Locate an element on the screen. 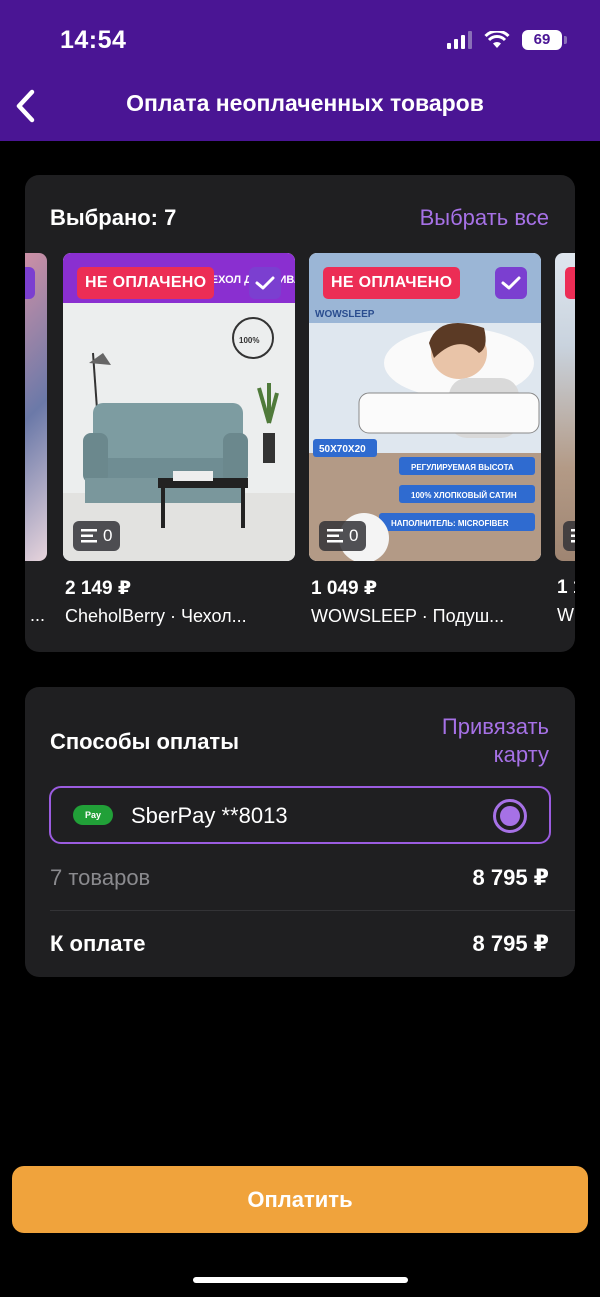 The width and height of the screenshot is (600, 1297). pay-button: Оплатить is located at coordinates (300, 1199).